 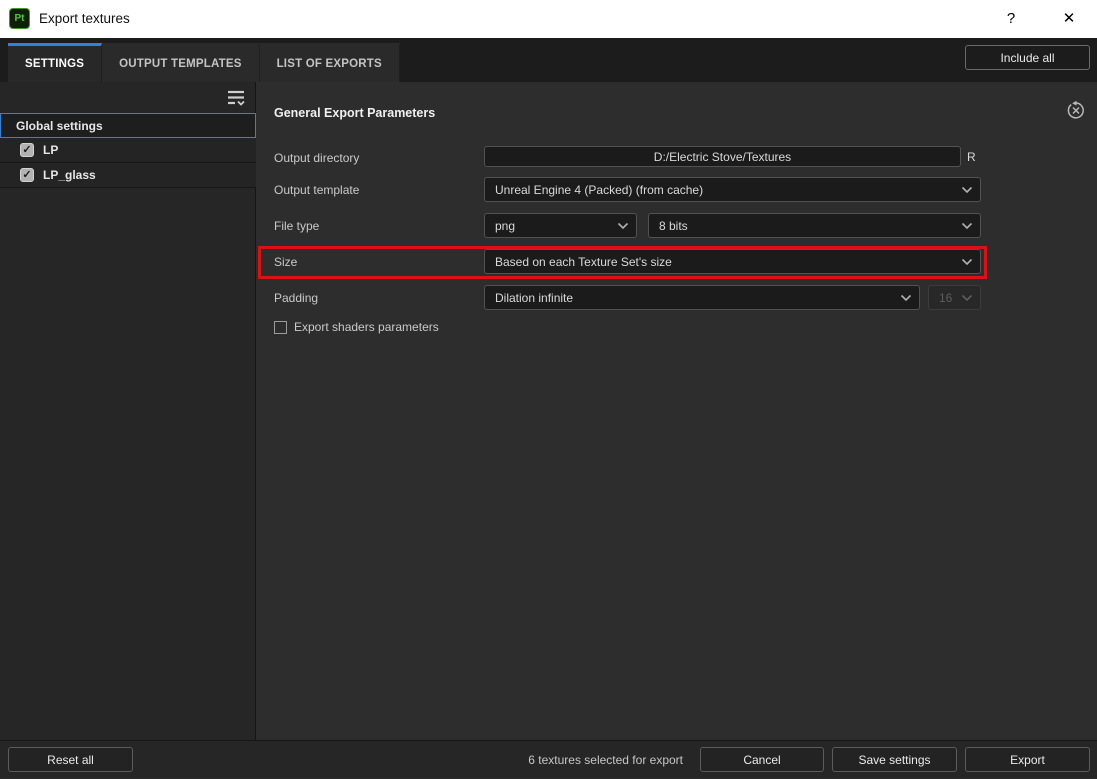 I want to click on help-button: ?, so click(x=1011, y=19).